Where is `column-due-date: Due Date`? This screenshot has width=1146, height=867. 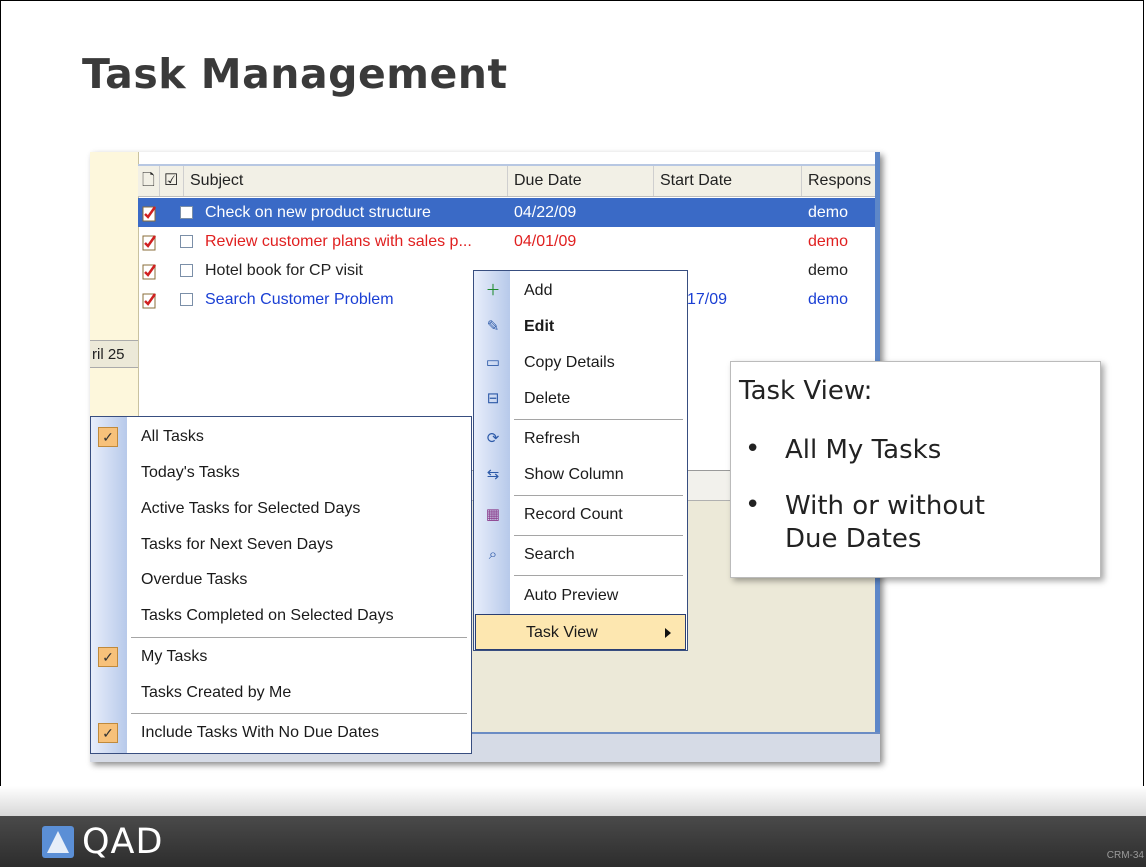
column-due-date: Due Date is located at coordinates (581, 181).